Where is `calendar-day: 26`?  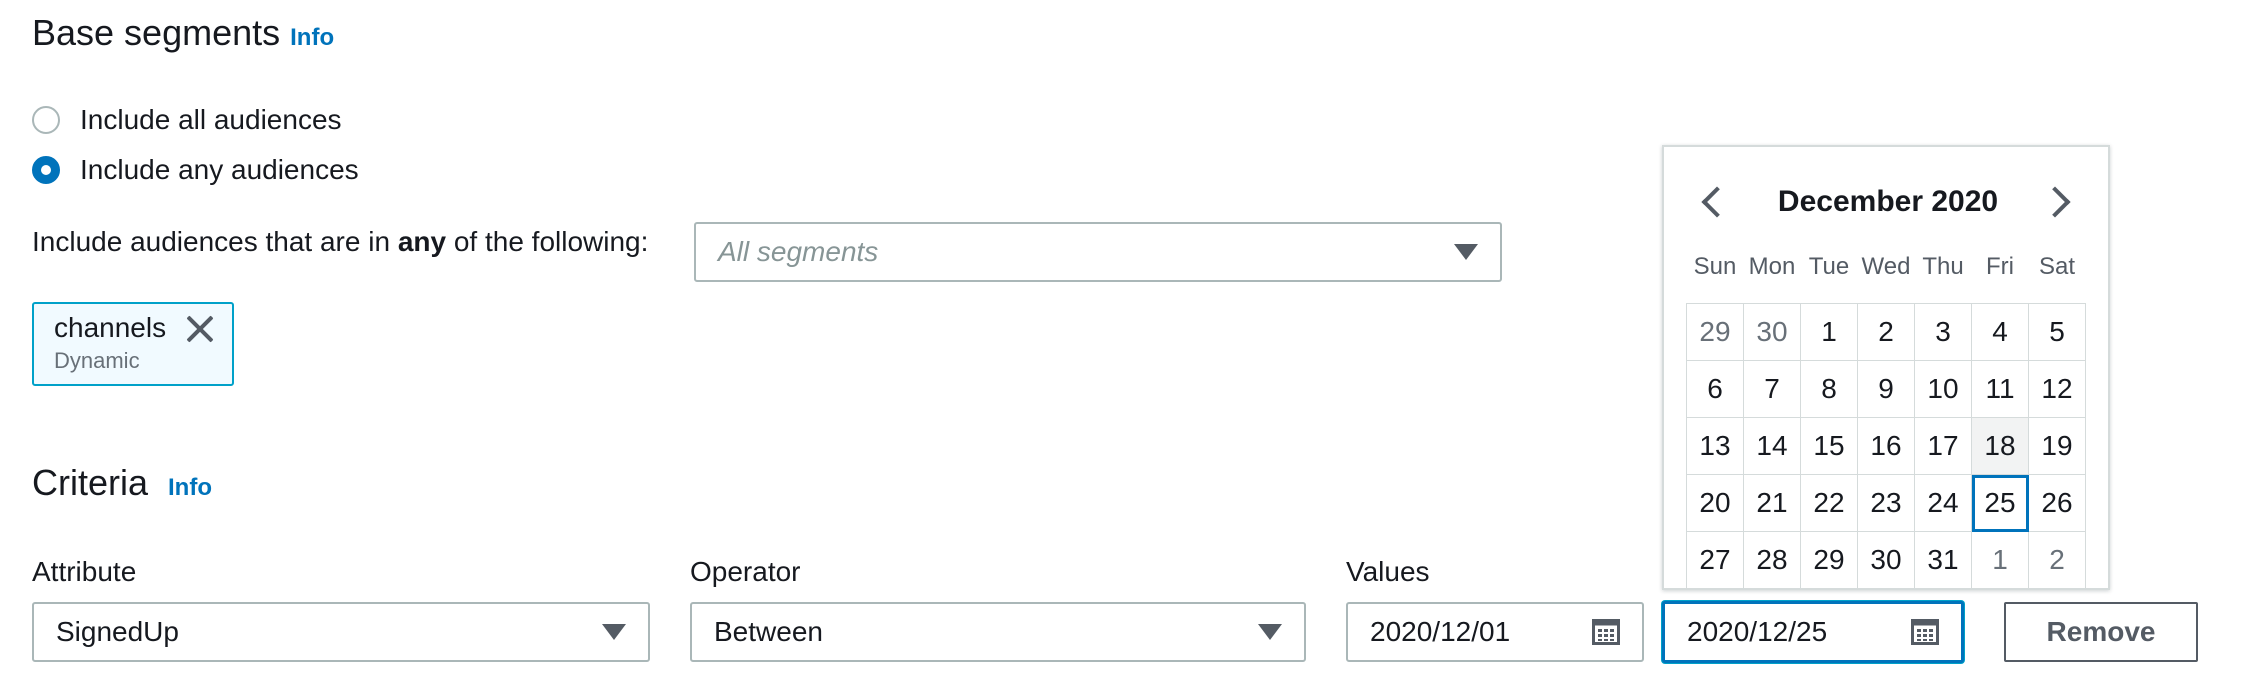 calendar-day: 26 is located at coordinates (2057, 503).